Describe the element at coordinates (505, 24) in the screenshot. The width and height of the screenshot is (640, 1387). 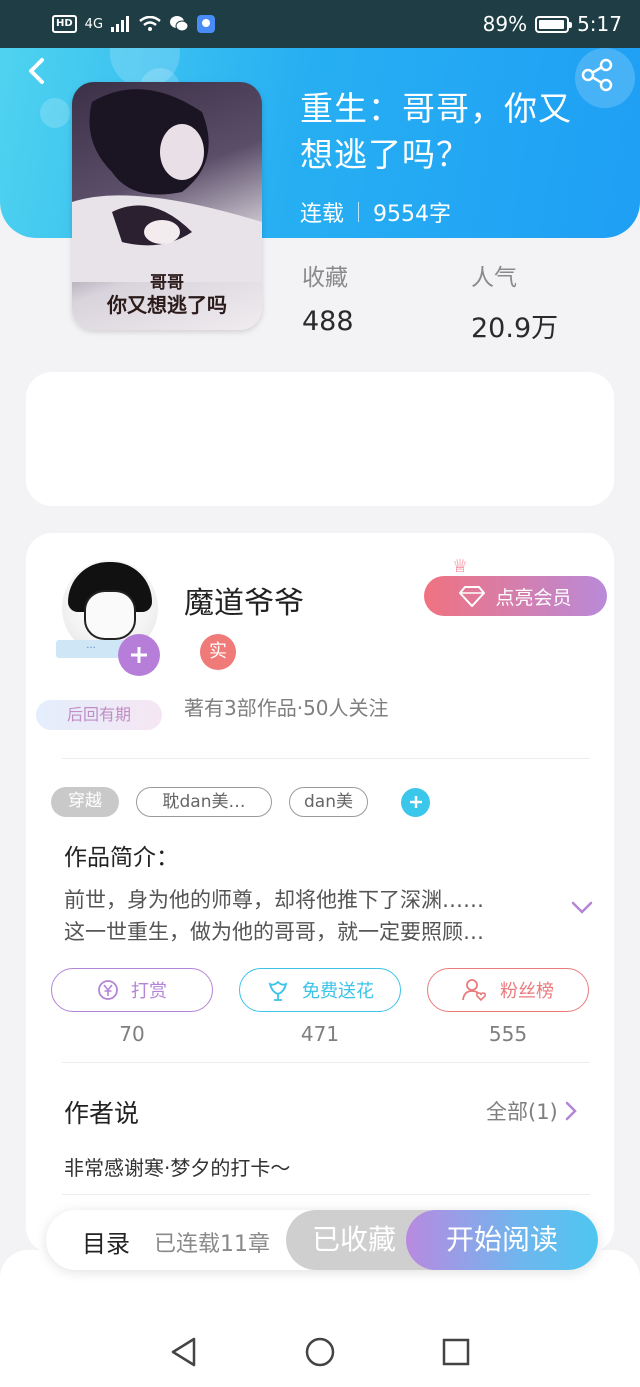
I see `battery-percent: 89%` at that location.